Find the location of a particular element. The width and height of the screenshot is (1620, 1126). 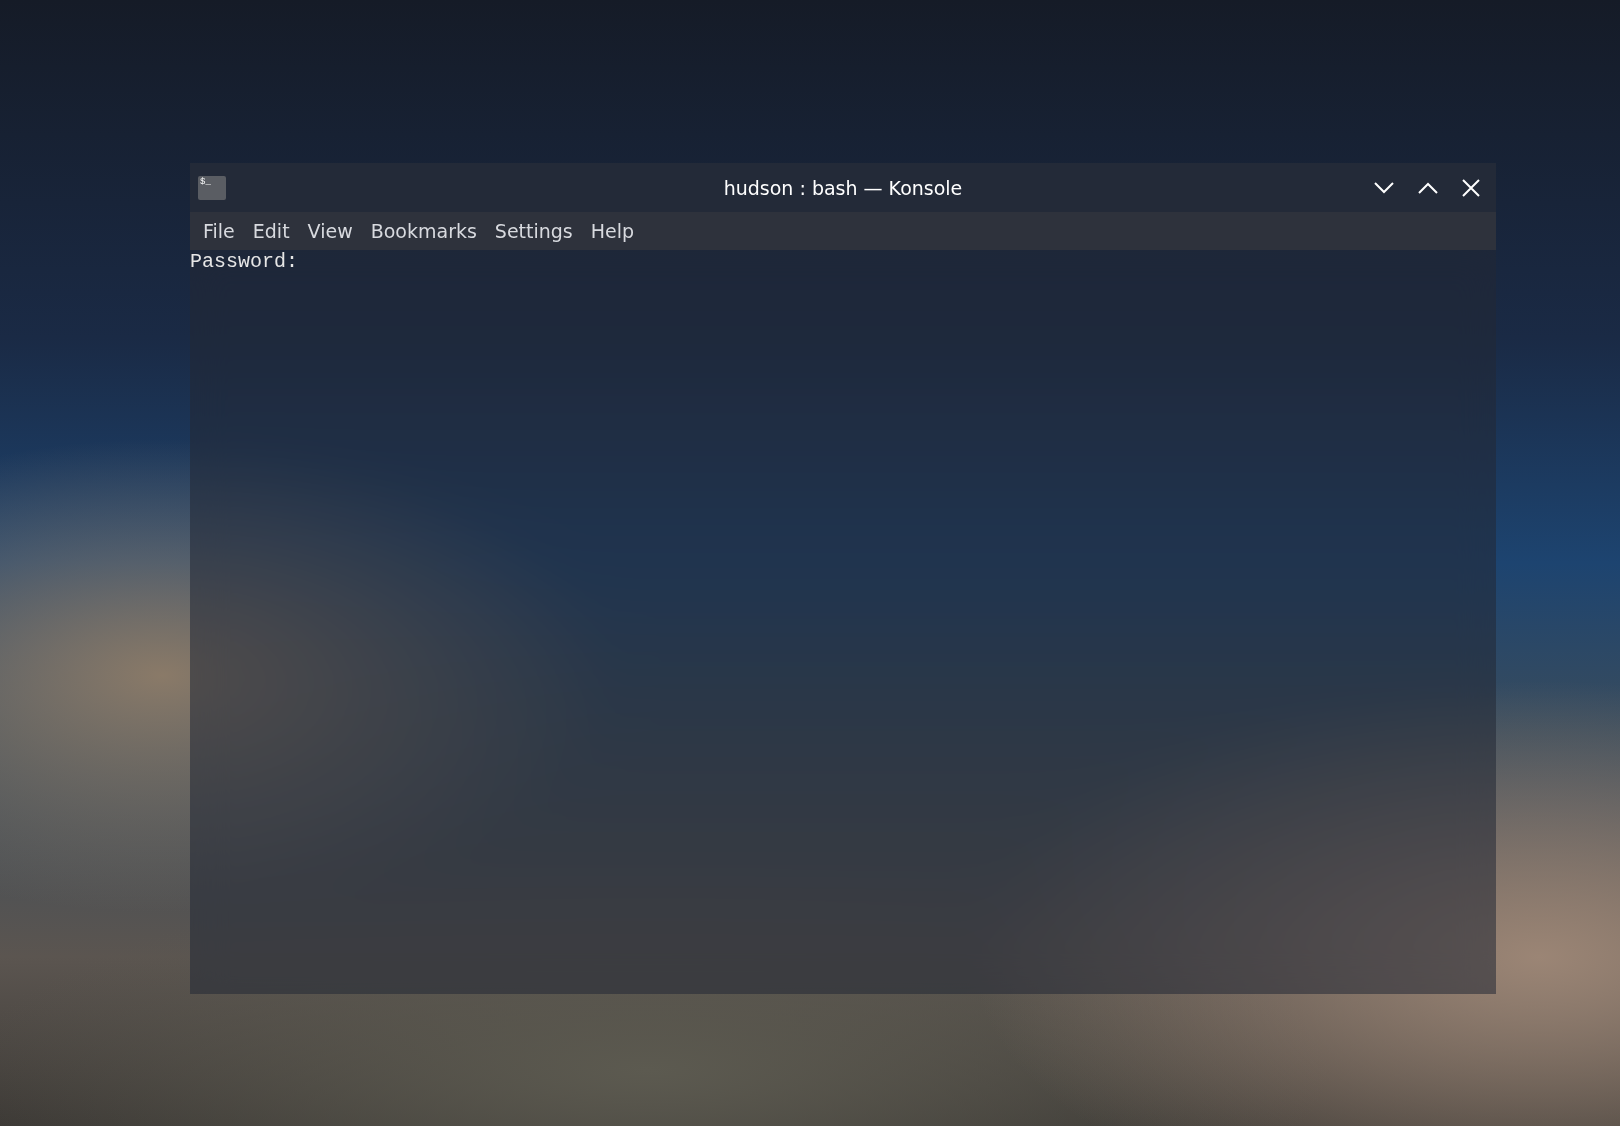

window-title: hudson : bash — Konsole is located at coordinates (843, 188).